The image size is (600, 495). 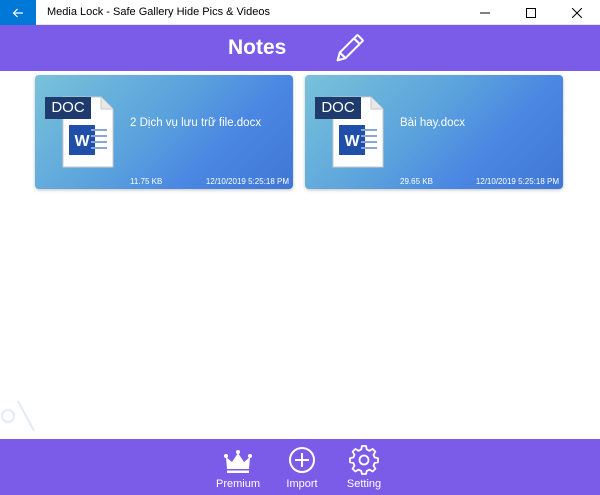 I want to click on file-size: 11.75 KB, so click(x=146, y=181).